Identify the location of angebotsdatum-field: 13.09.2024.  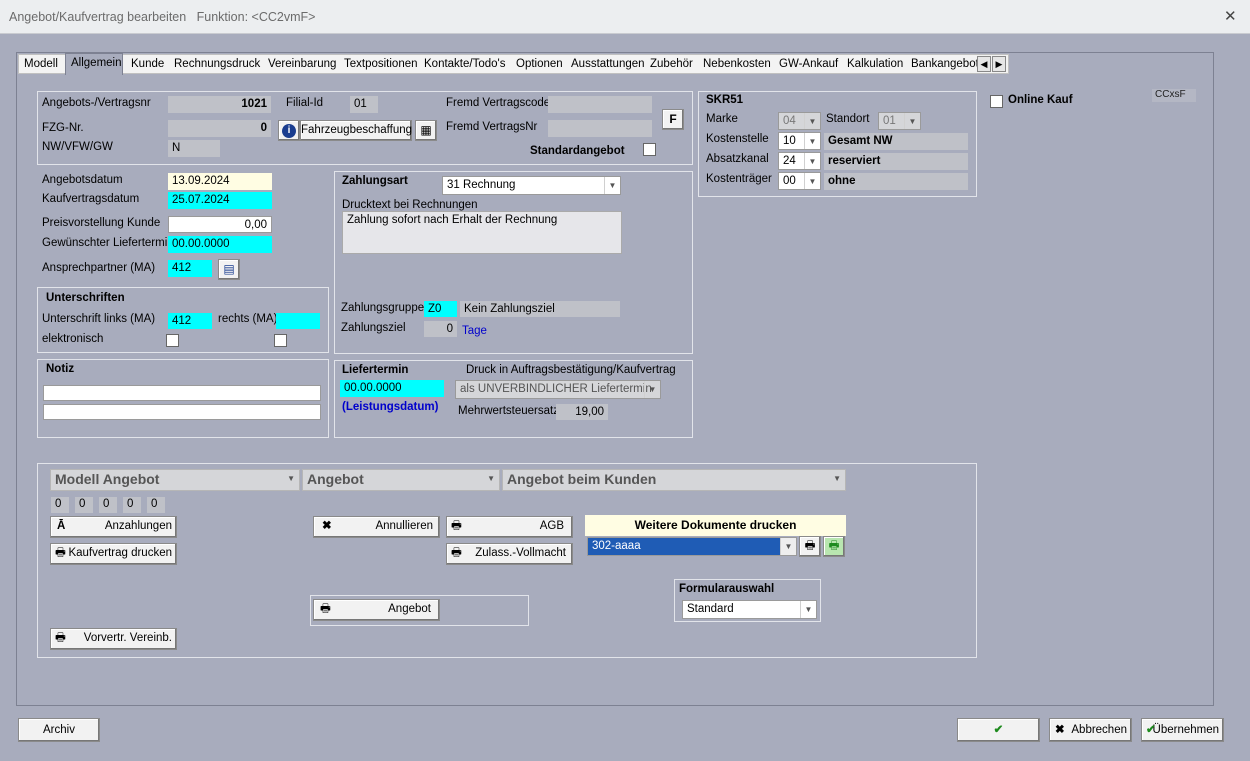
(220, 181).